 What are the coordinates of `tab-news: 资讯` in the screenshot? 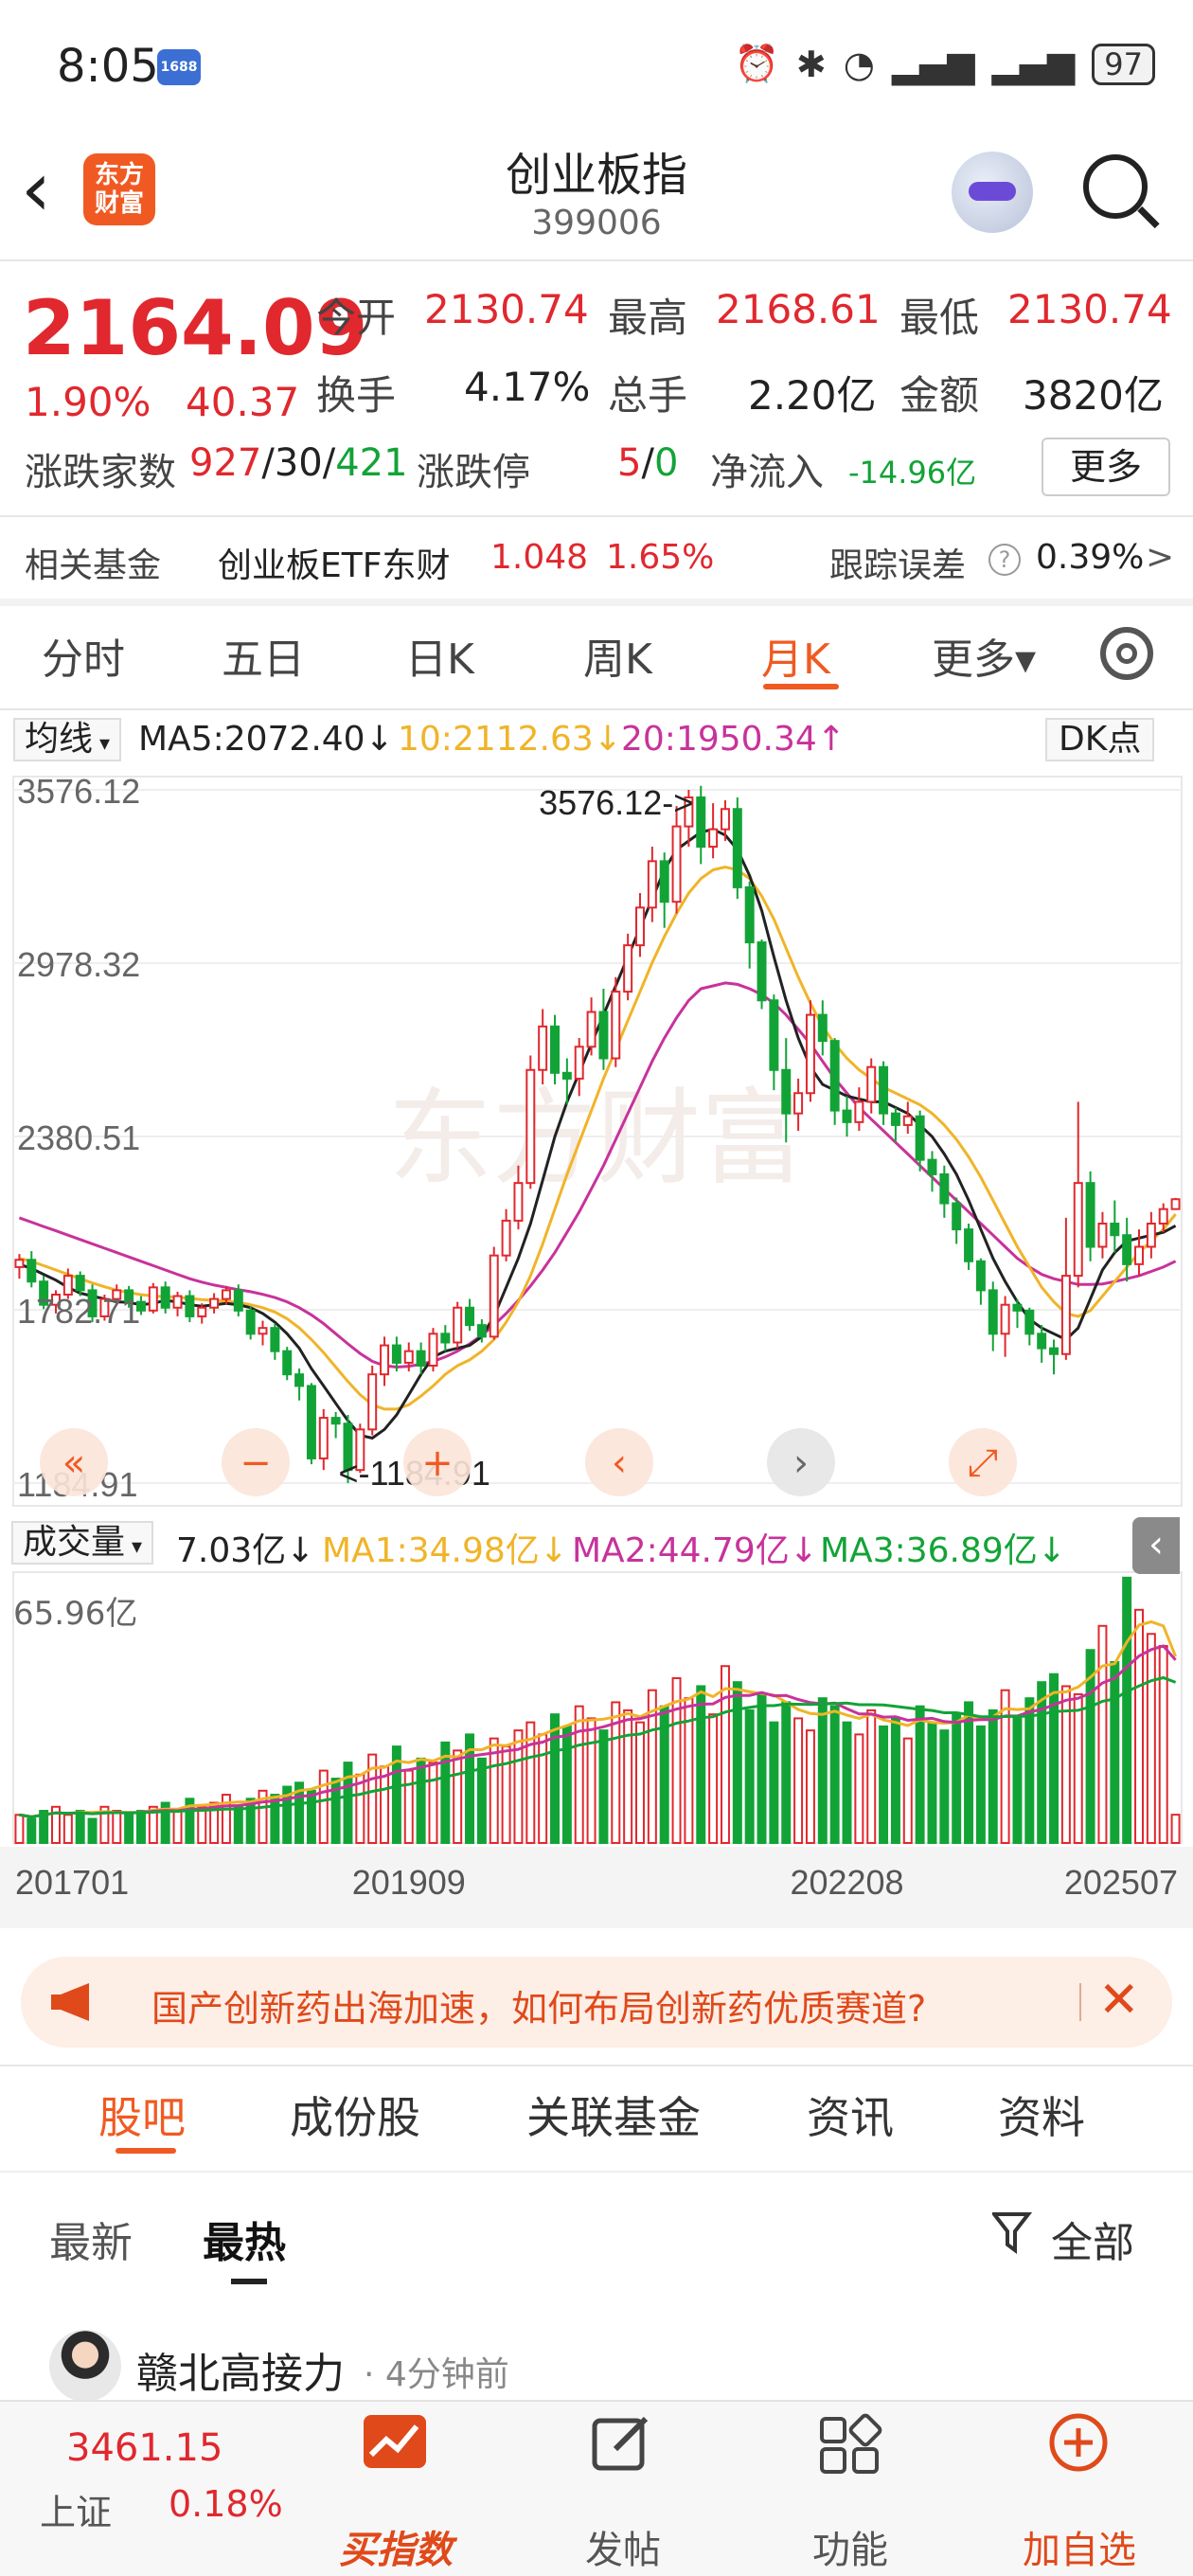 It's located at (850, 2115).